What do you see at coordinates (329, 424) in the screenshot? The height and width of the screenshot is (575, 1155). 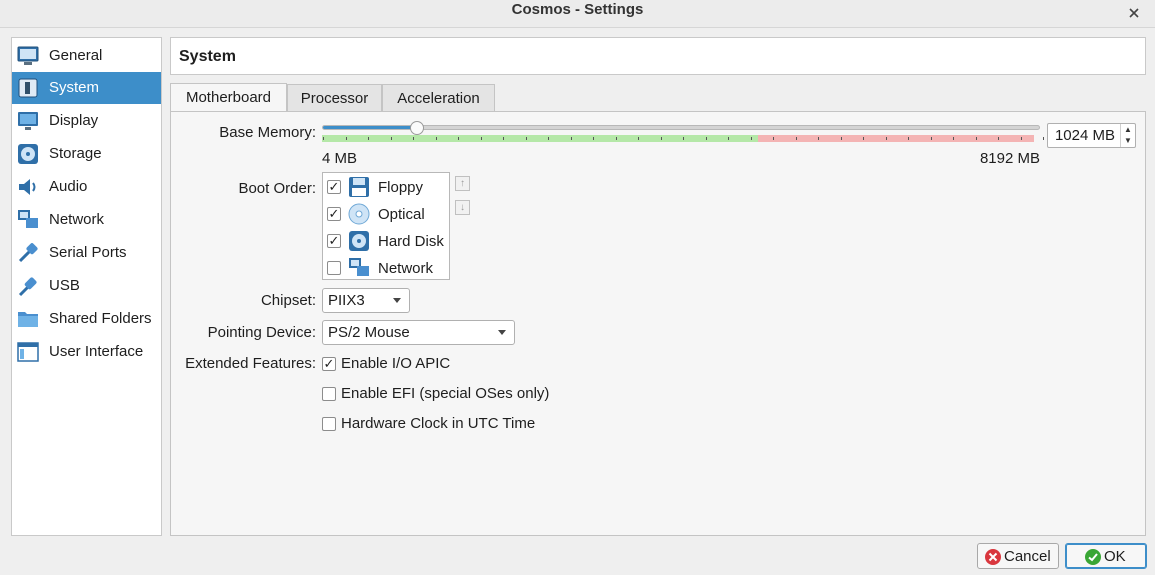 I see `hardware-clock-utc-checkbox` at bounding box center [329, 424].